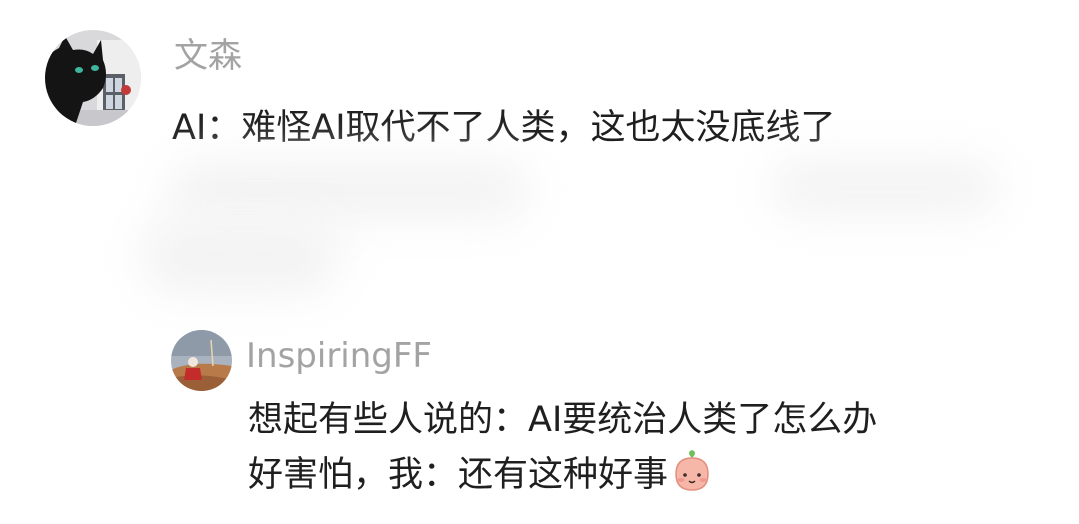 Image resolution: width=1079 pixels, height=524 pixels. I want to click on reply-text-line-2-label: 好害怕，我：还有这种好事, so click(458, 475).